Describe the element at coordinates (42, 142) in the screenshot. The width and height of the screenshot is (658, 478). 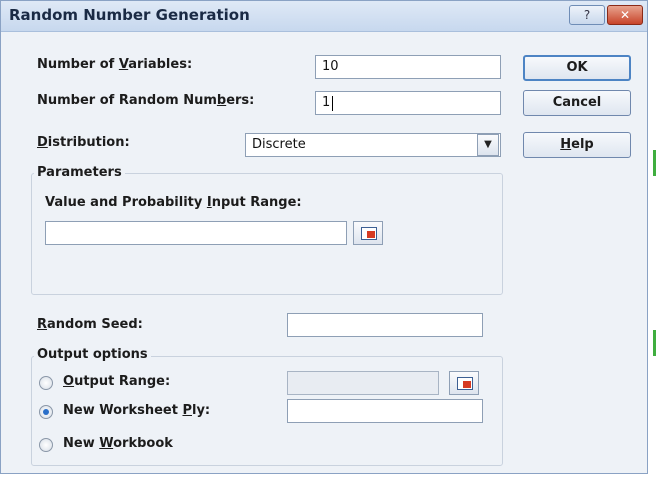
I see `access-key: D` at that location.